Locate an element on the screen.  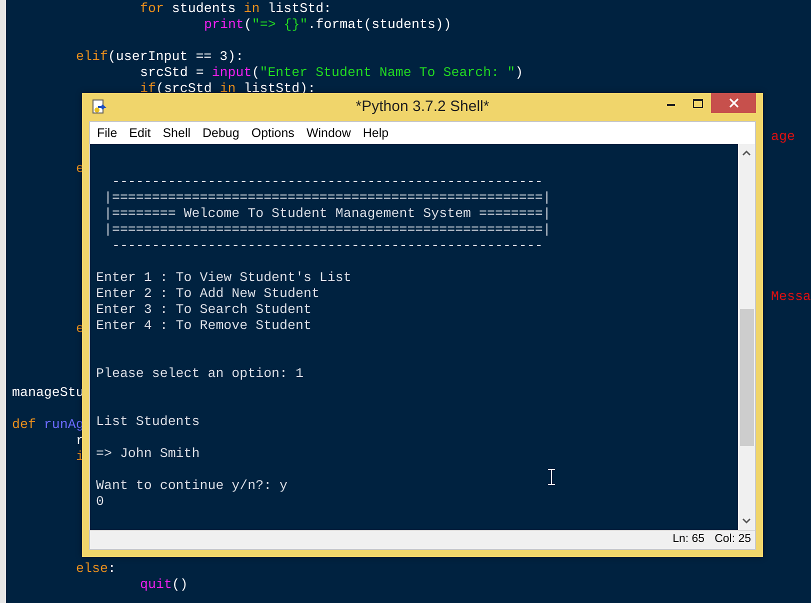
shell-text: 0 is located at coordinates (100, 501).